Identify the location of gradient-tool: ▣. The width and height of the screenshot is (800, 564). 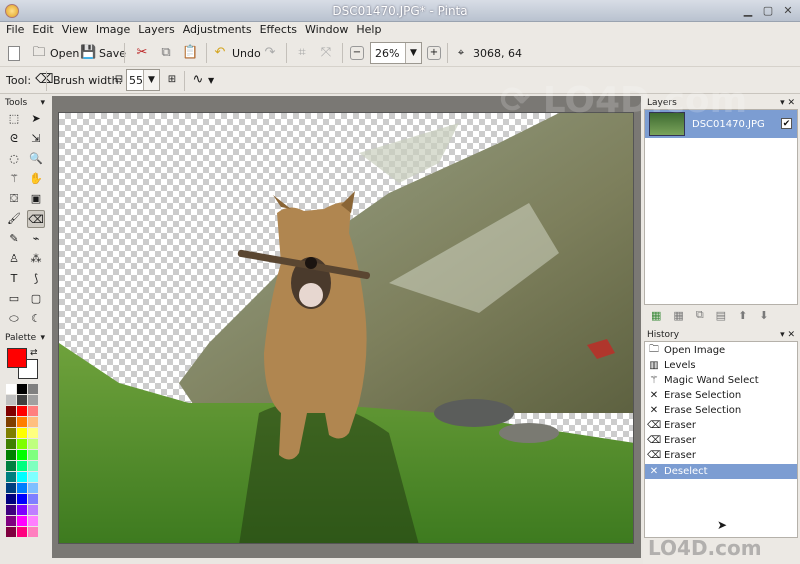
(36, 199).